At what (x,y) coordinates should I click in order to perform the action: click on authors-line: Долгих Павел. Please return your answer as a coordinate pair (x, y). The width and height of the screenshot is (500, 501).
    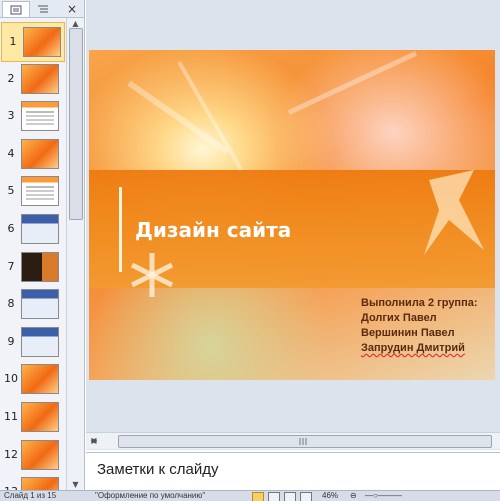
    Looking at the image, I should click on (399, 318).